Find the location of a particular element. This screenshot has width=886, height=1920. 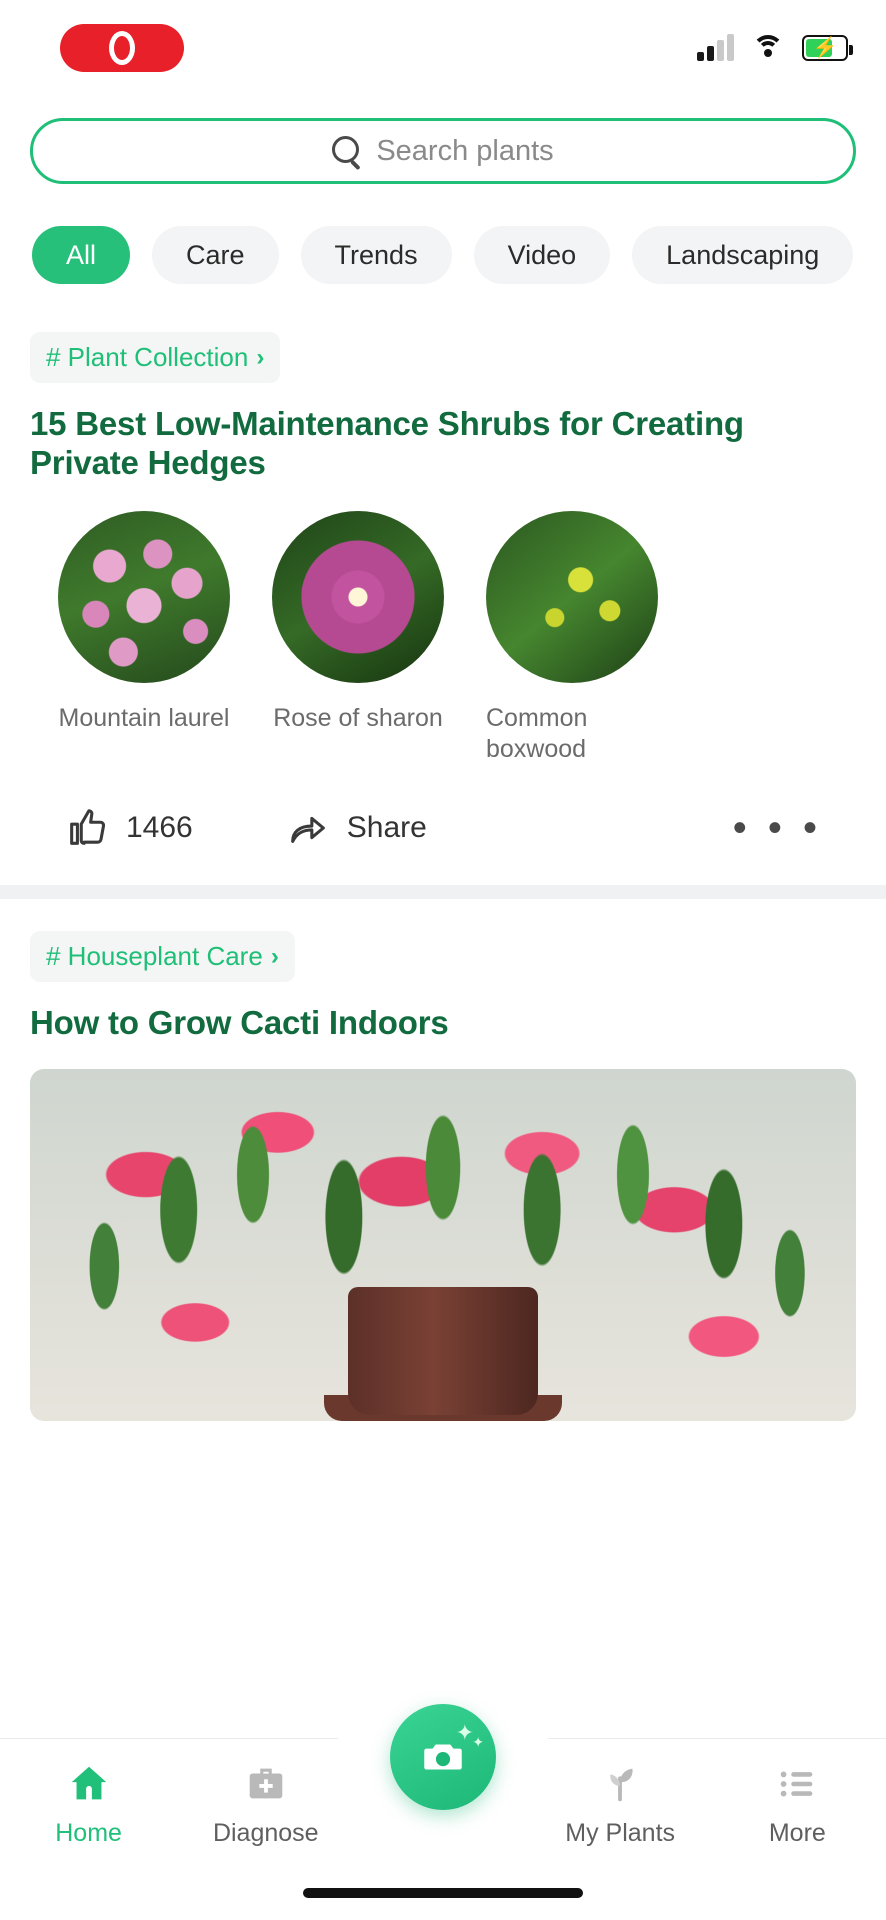

category-chips: All Care Trends Video Landscaping is located at coordinates (443, 255).